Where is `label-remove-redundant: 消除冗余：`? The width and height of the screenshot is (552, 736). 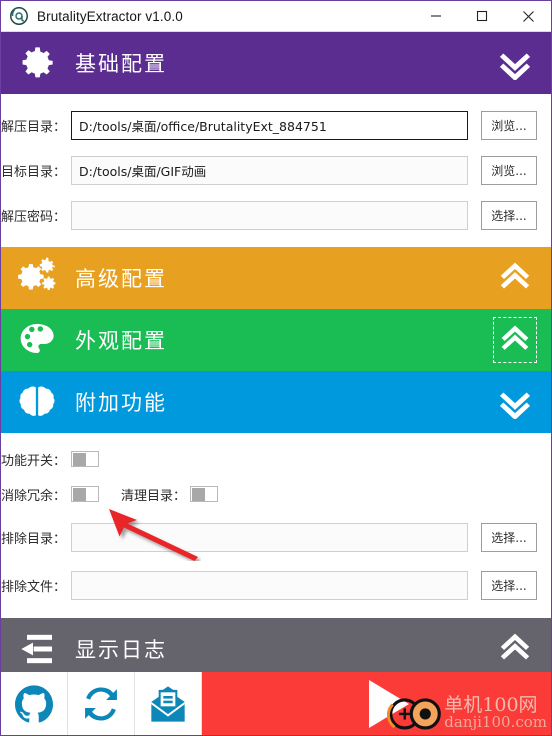 label-remove-redundant: 消除冗余： is located at coordinates (34, 496).